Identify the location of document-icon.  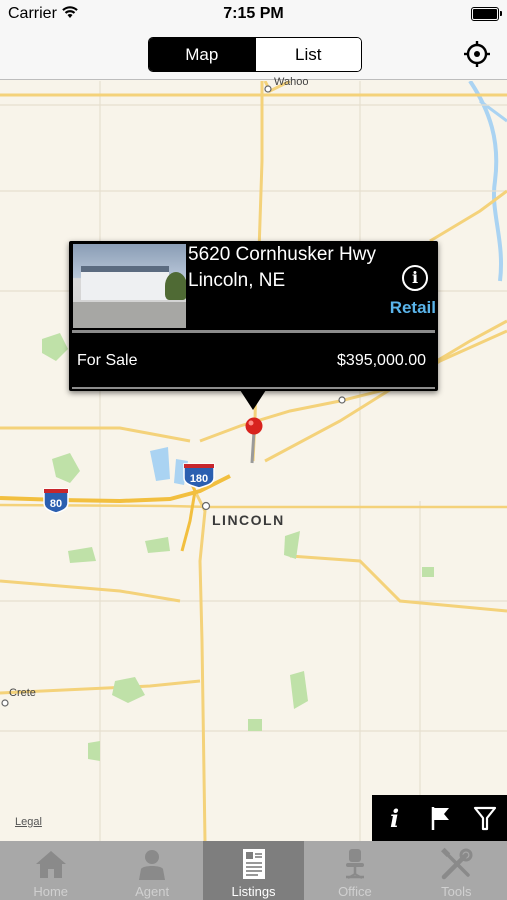
(253, 864).